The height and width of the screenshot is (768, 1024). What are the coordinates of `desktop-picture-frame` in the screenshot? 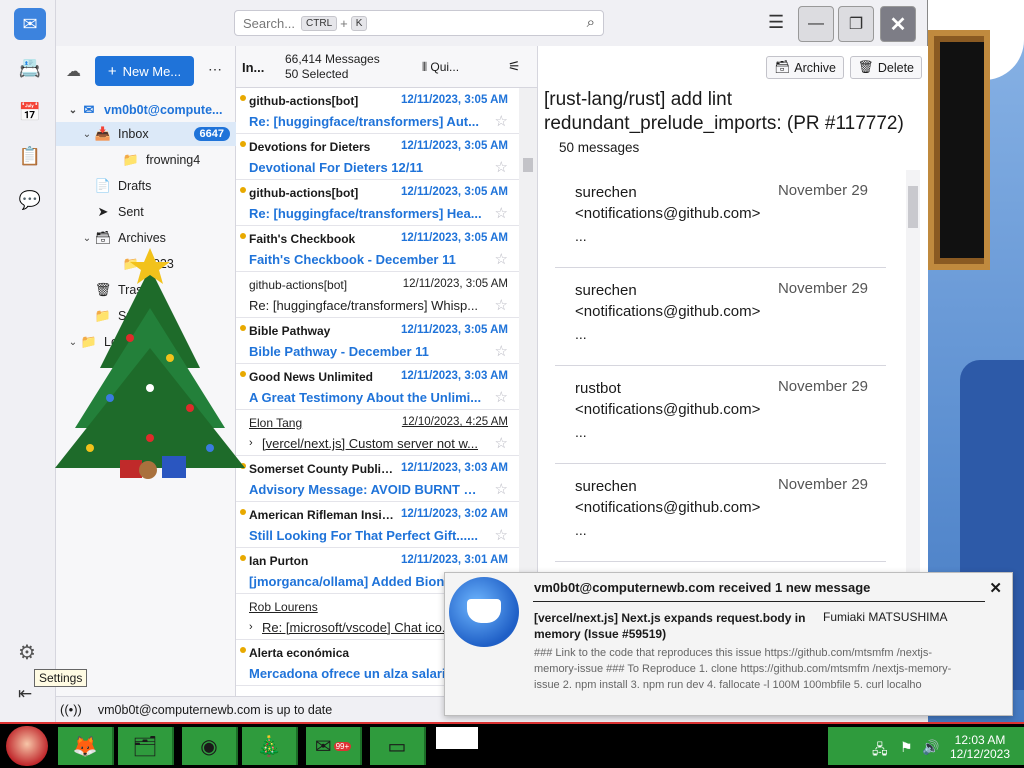 It's located at (959, 150).